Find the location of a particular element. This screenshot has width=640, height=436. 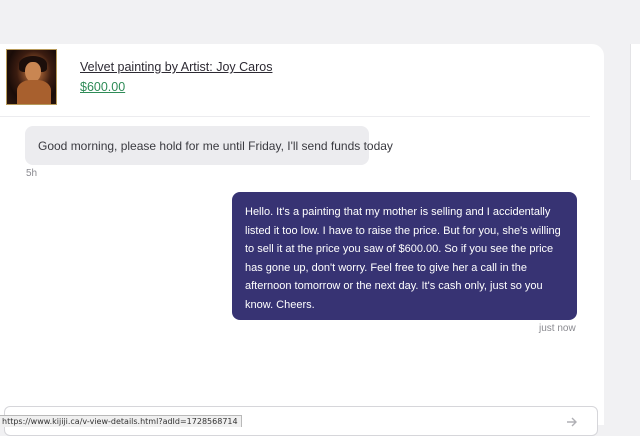

listing-thumbnail is located at coordinates (31, 77).